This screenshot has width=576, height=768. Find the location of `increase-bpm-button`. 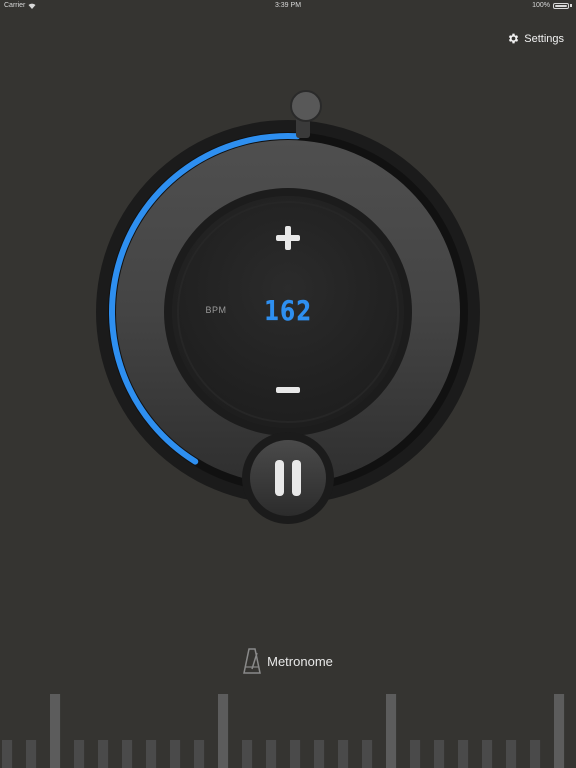

increase-bpm-button is located at coordinates (288, 238).